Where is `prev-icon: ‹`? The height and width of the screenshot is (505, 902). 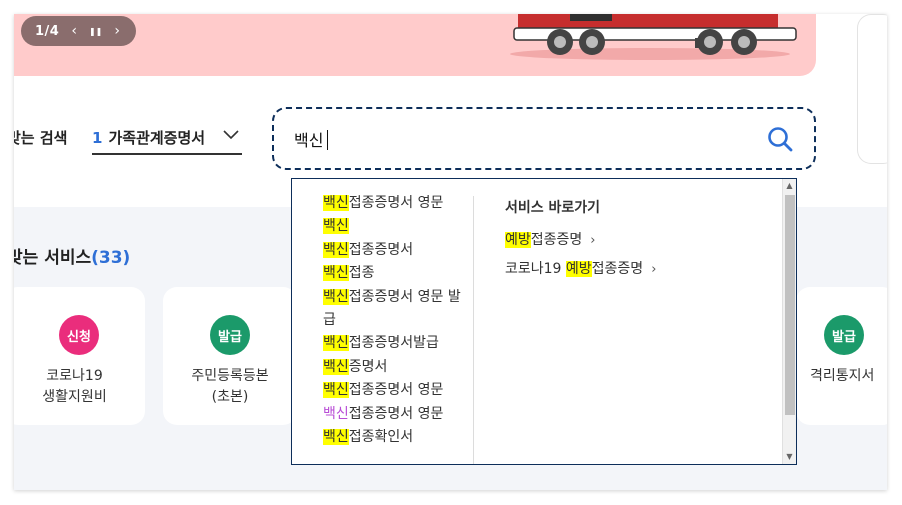 prev-icon: ‹ is located at coordinates (74, 31).